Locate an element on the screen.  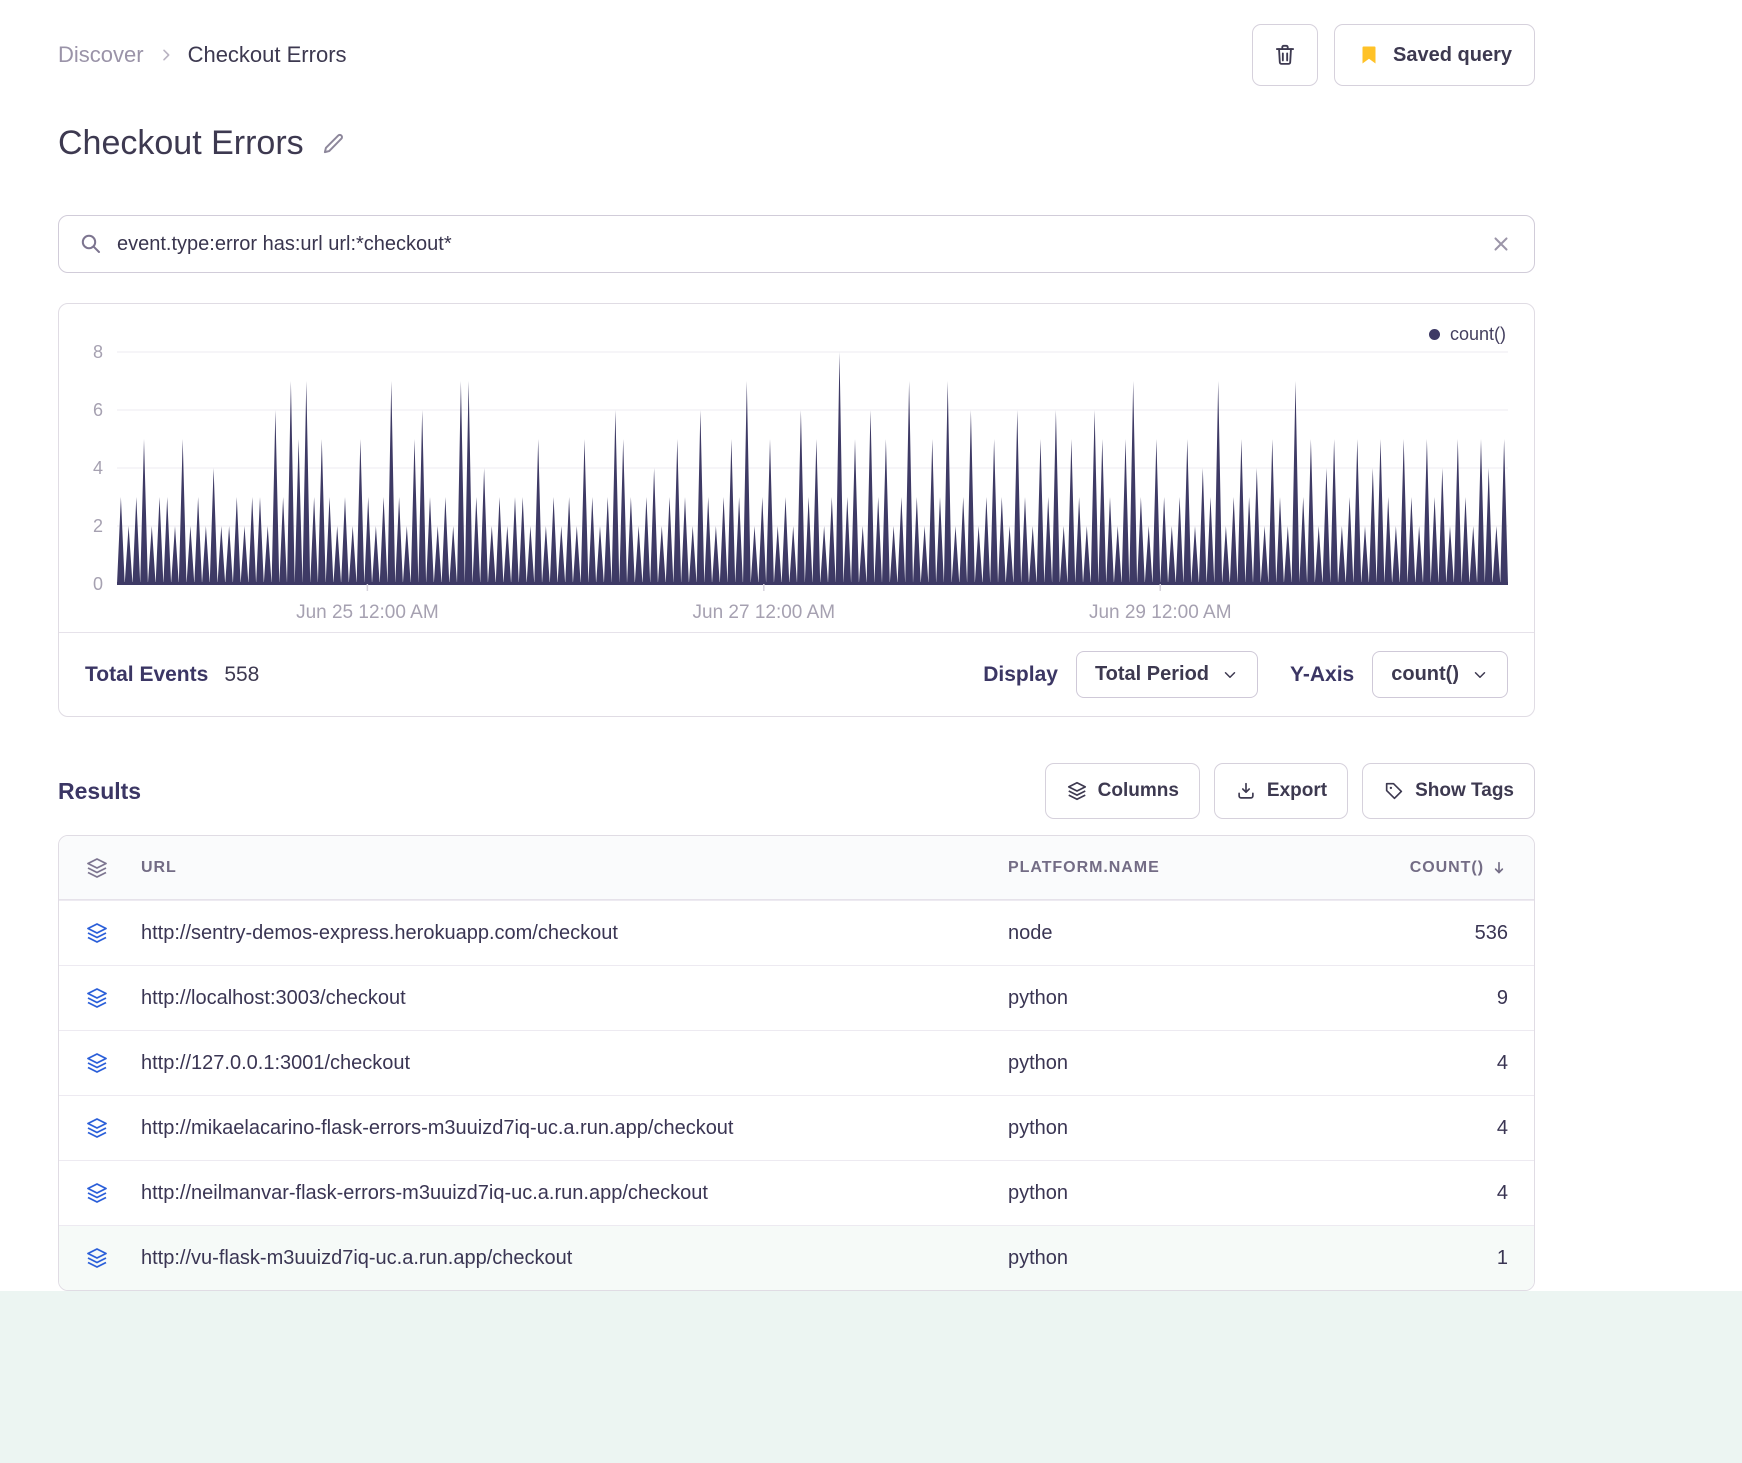
count-cell: 1 is located at coordinates (1502, 1257).